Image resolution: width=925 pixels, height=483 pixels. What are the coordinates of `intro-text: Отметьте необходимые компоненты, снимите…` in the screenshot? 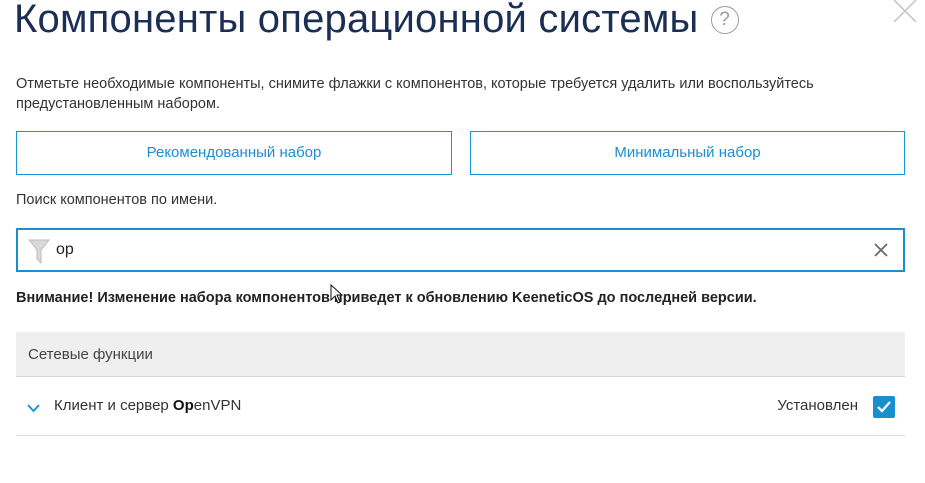 It's located at (415, 94).